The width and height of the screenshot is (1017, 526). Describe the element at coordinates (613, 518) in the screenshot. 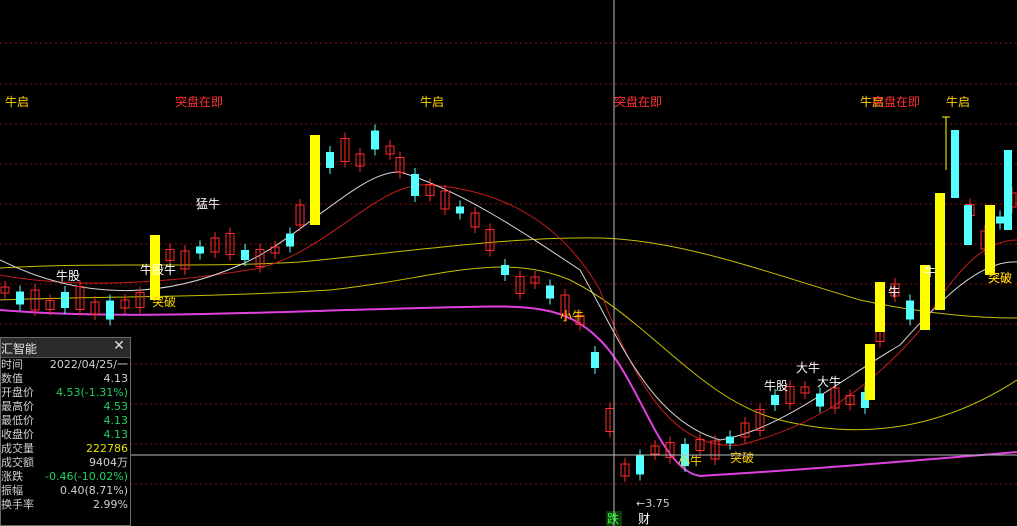

I see `bottom-tag-die: 跌` at that location.